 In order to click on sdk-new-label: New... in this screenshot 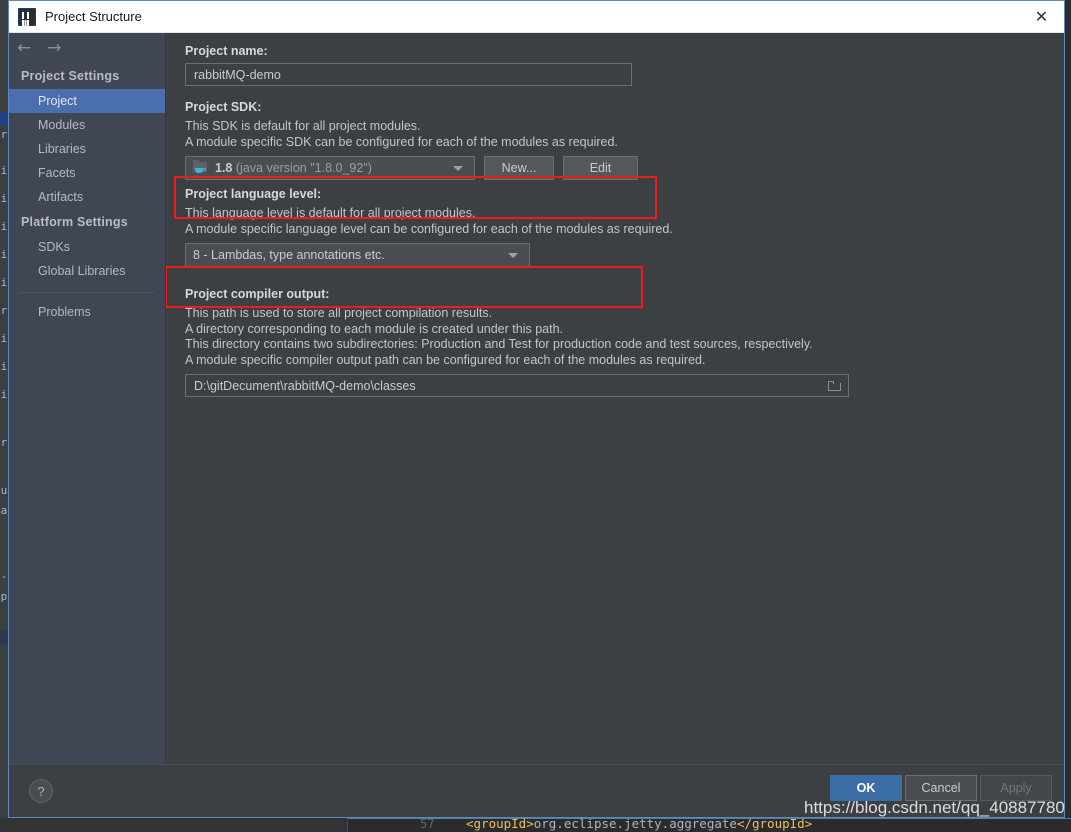, I will do `click(519, 168)`.